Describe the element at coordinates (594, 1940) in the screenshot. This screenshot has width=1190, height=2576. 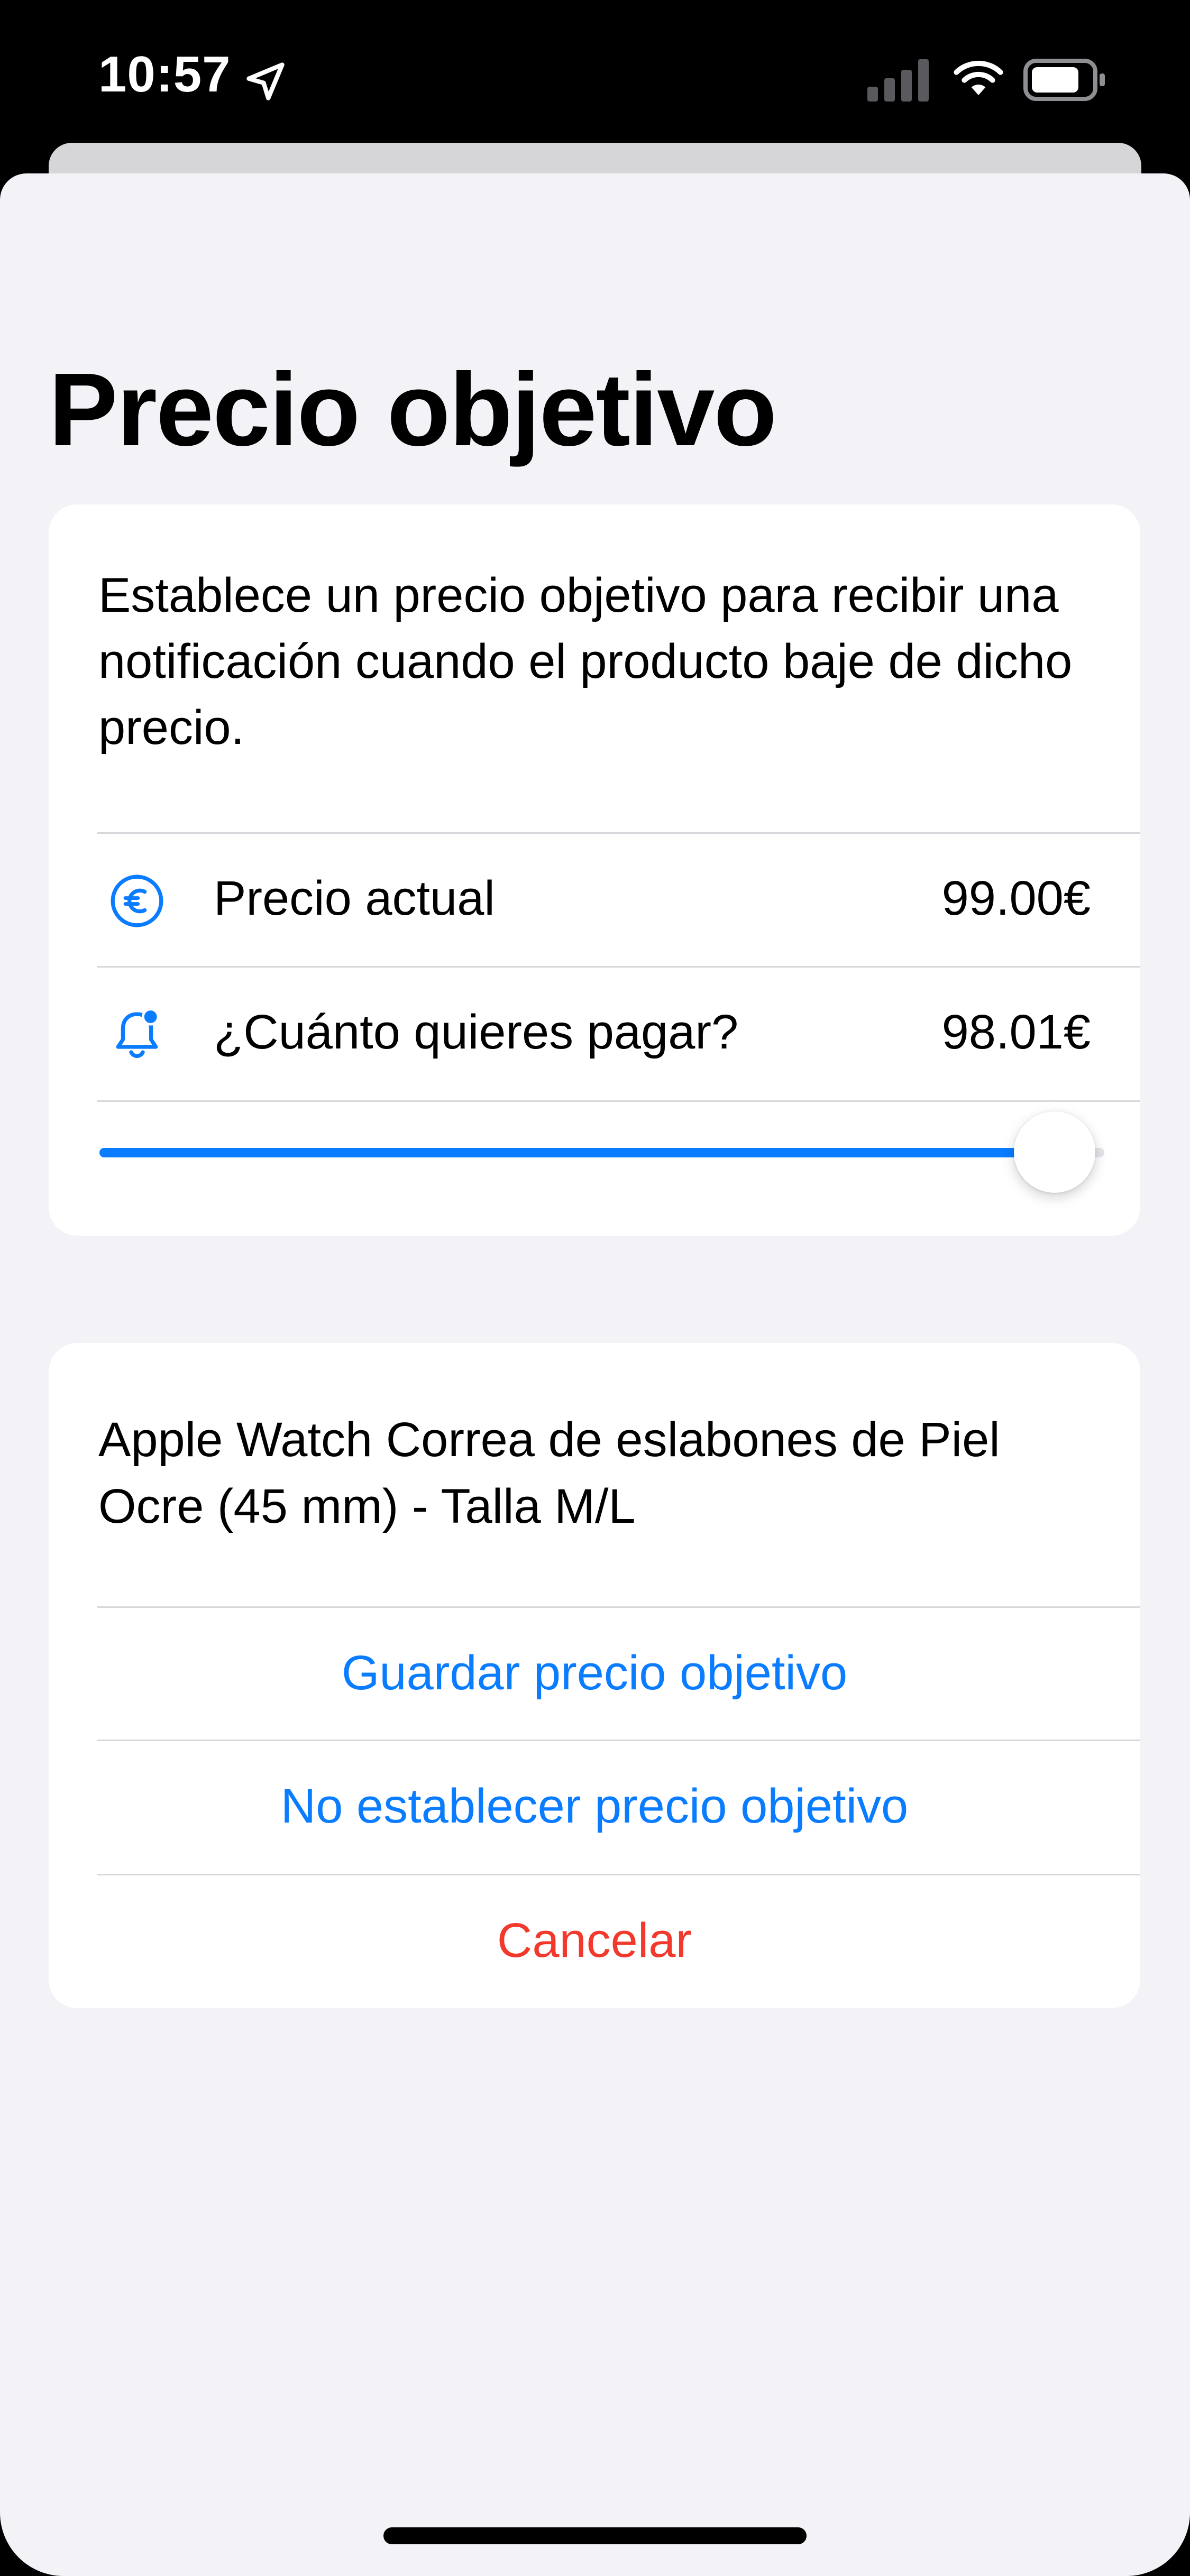
I see `cancel-button: Cancelar` at that location.